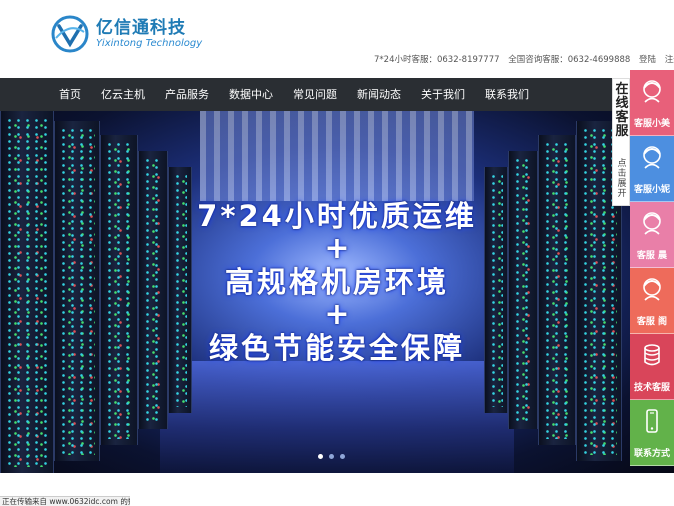 Image resolution: width=674 pixels, height=506 pixels. What do you see at coordinates (337, 216) in the screenshot?
I see `headline-line-1: 7*24小时优质运维` at bounding box center [337, 216].